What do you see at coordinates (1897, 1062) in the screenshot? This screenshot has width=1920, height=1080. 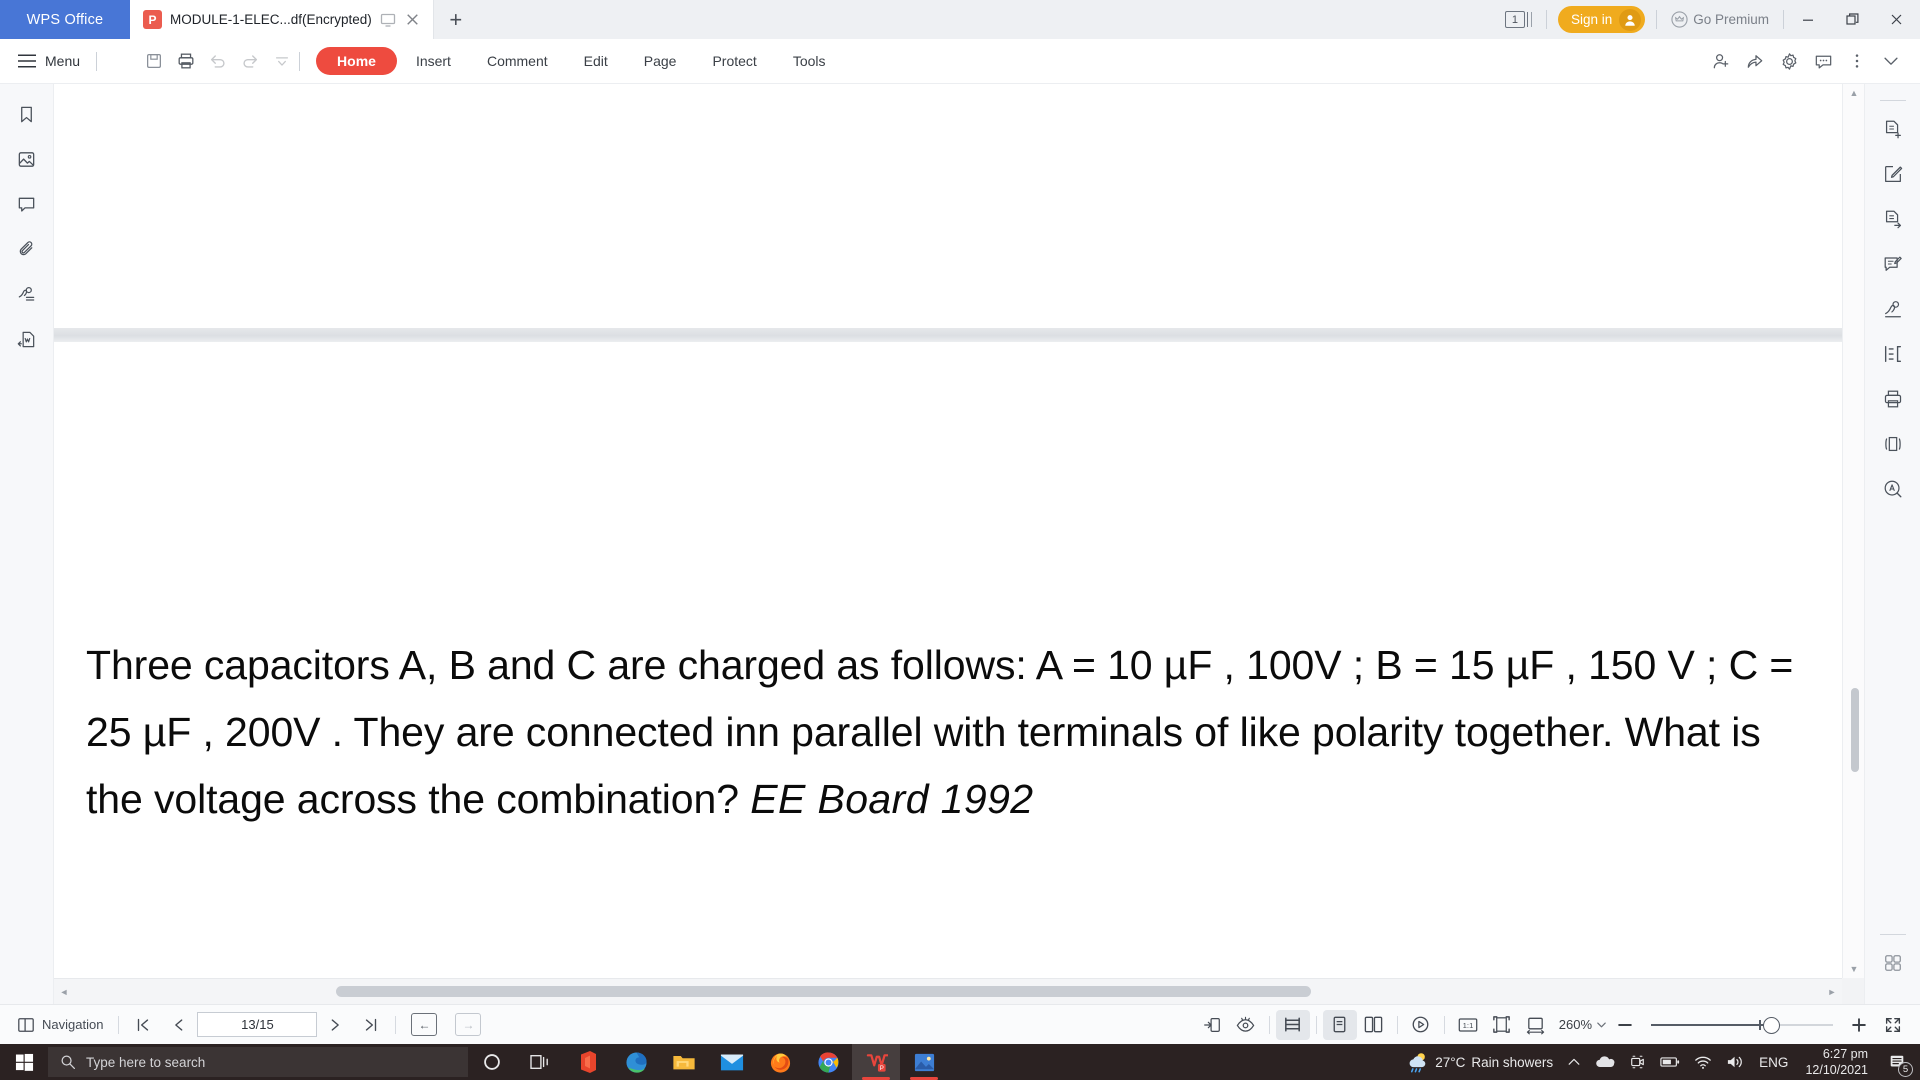 I see `notification-center-button: 5` at bounding box center [1897, 1062].